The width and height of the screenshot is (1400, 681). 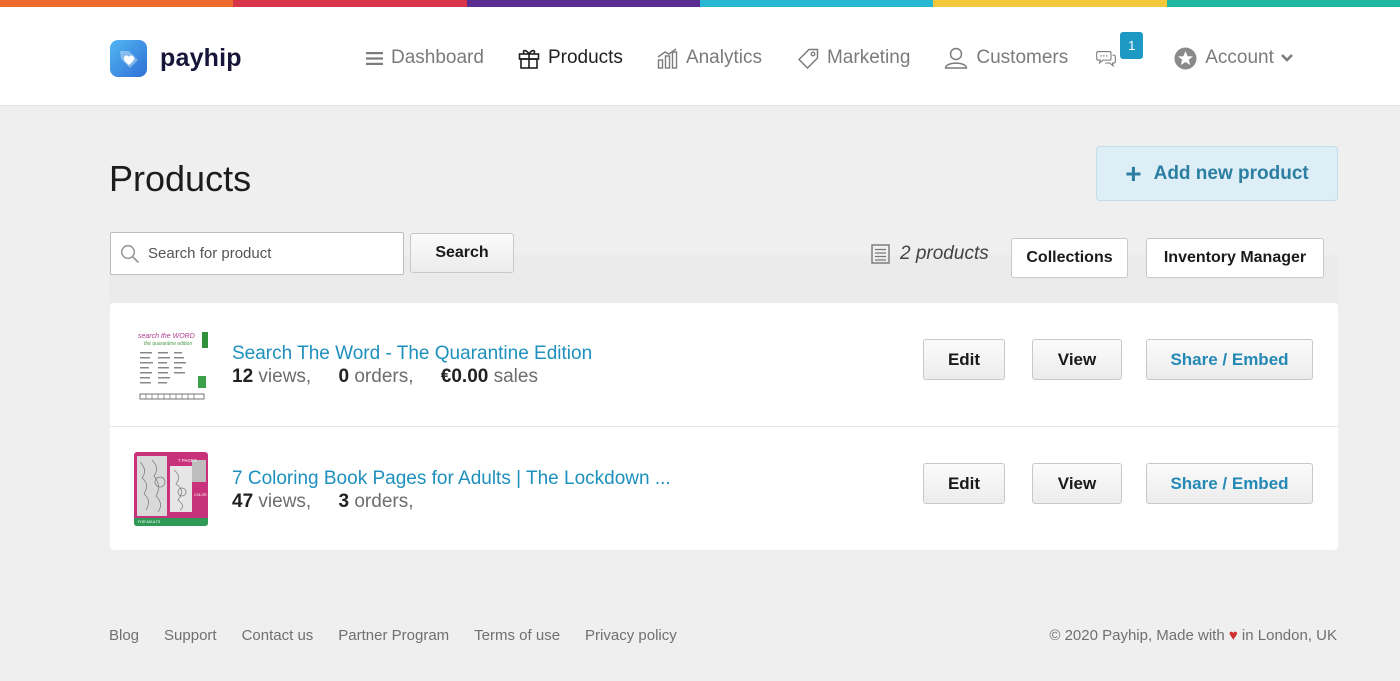 I want to click on footer-link-blog: Blog, so click(x=124, y=635).